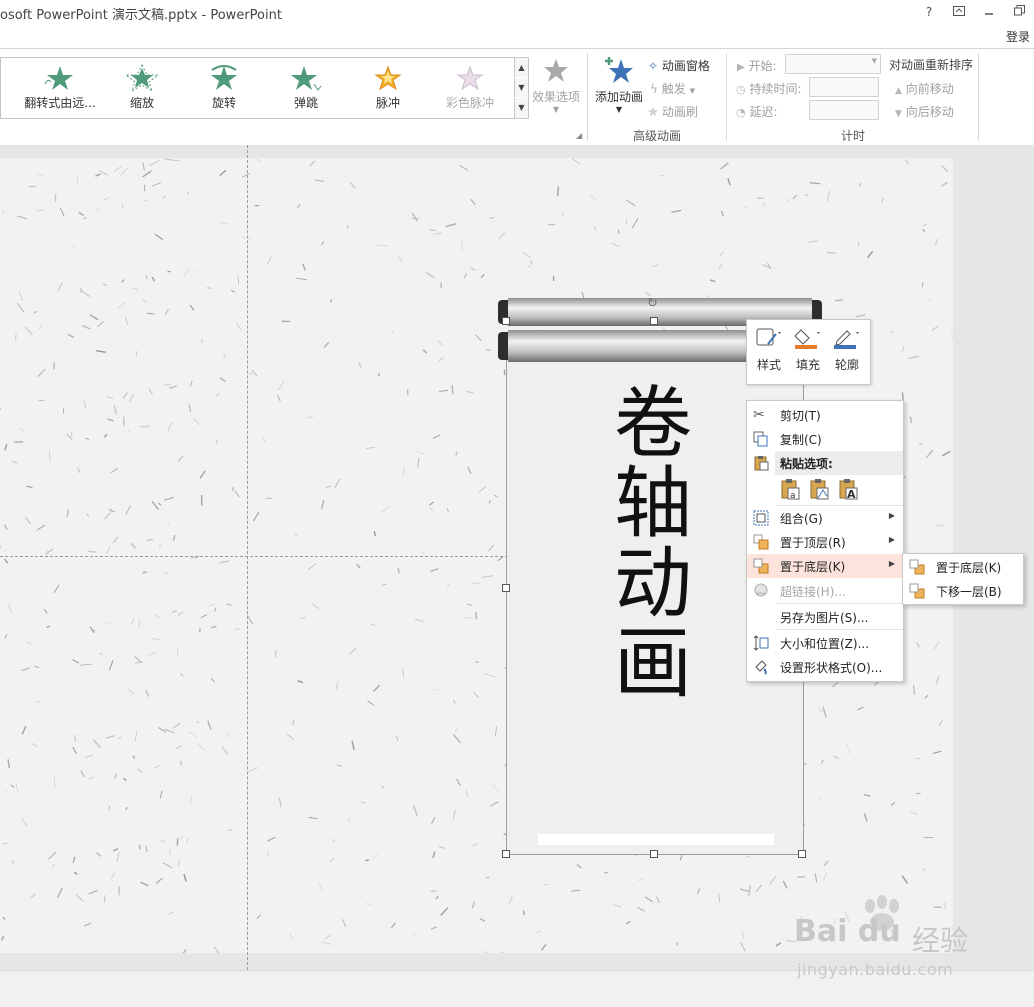 Image resolution: width=1034 pixels, height=1007 pixels. What do you see at coordinates (388, 89) in the screenshot?
I see `gallery-item-pulse: 脉冲` at bounding box center [388, 89].